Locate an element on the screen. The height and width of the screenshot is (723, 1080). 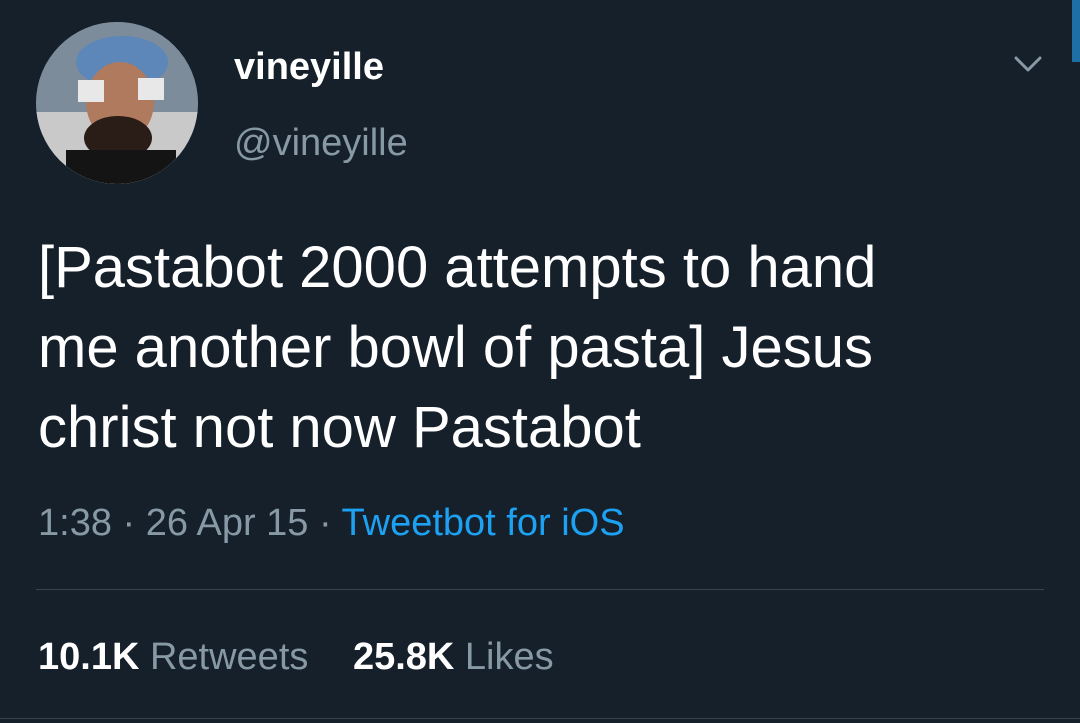
avatar is located at coordinates (117, 103).